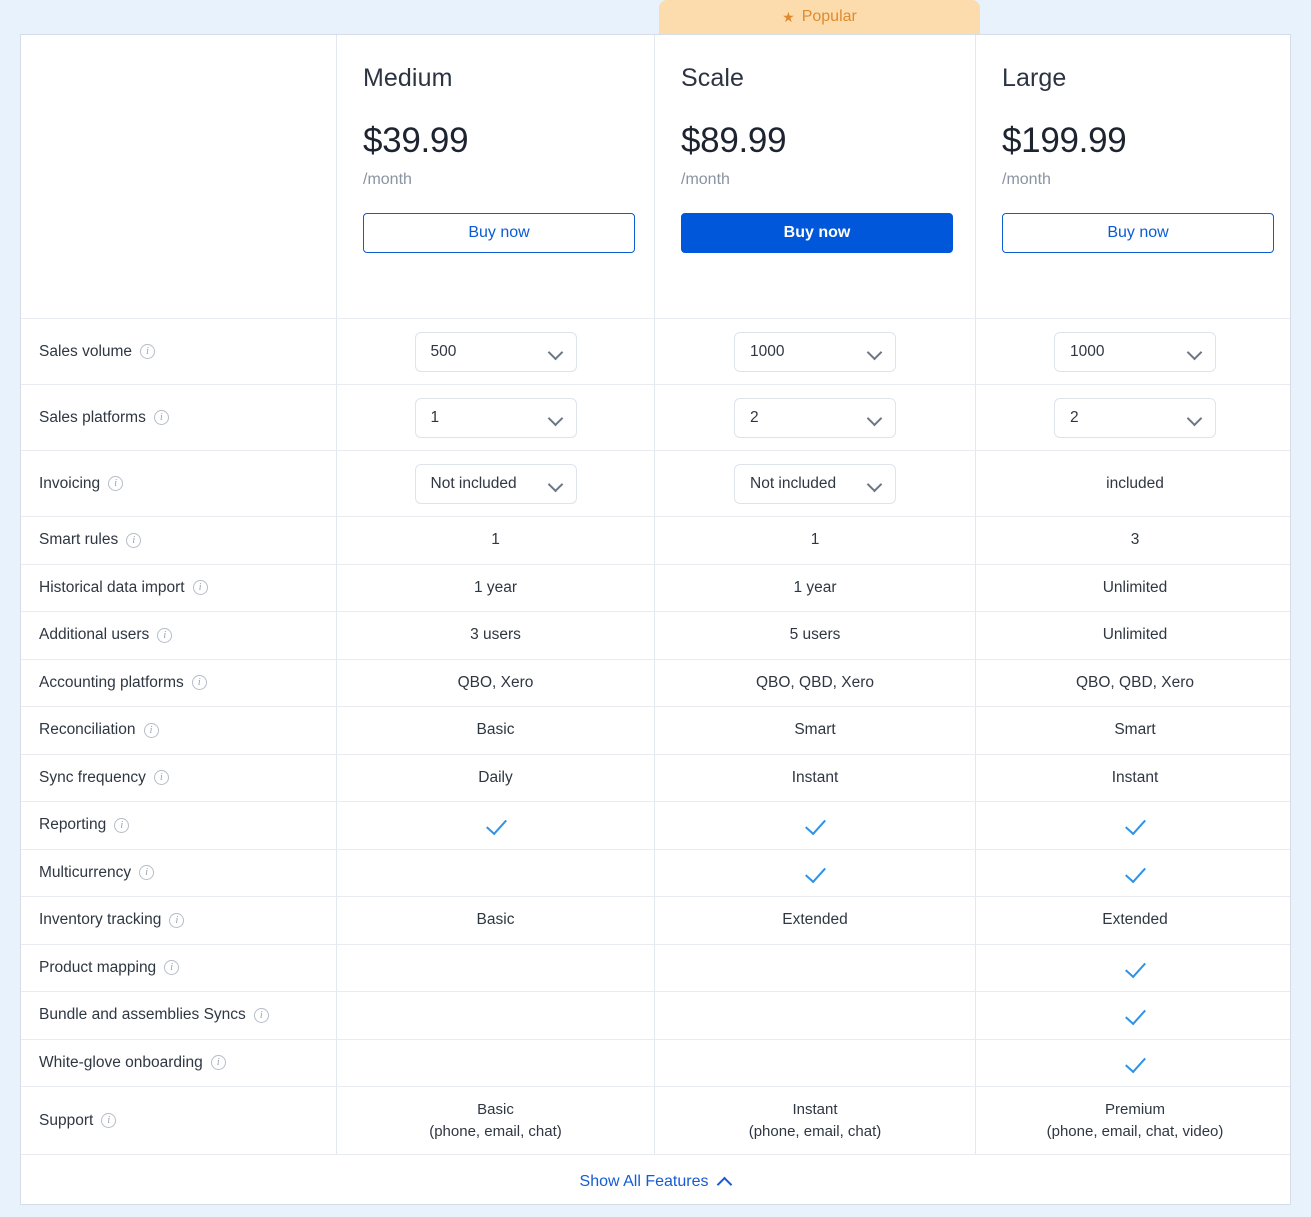 Image resolution: width=1311 pixels, height=1217 pixels. What do you see at coordinates (495, 417) in the screenshot?
I see `select-medium: 1` at bounding box center [495, 417].